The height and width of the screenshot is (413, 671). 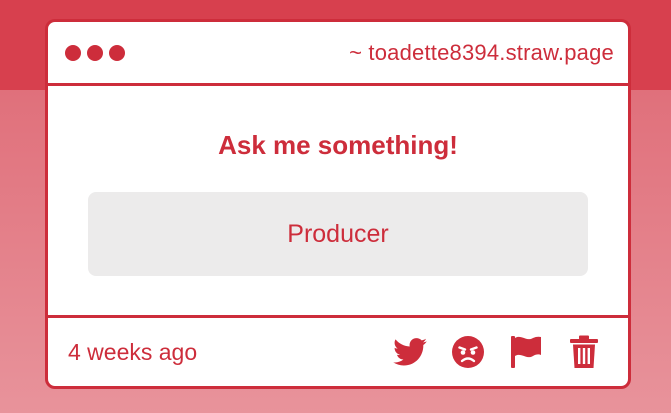 What do you see at coordinates (338, 352) in the screenshot?
I see `card-footer: 4 weeks ago` at bounding box center [338, 352].